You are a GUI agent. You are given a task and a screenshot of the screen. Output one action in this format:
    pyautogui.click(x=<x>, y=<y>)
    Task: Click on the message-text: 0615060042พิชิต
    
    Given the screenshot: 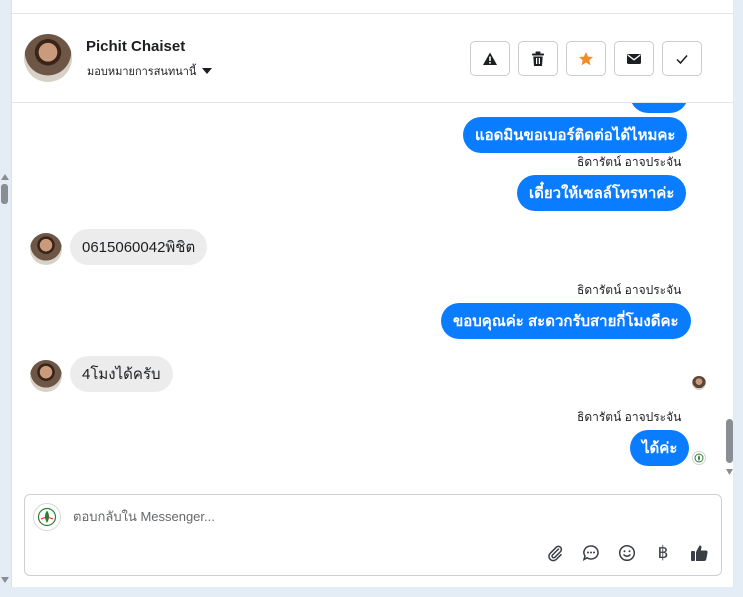 What is the action you would take?
    pyautogui.click(x=139, y=247)
    